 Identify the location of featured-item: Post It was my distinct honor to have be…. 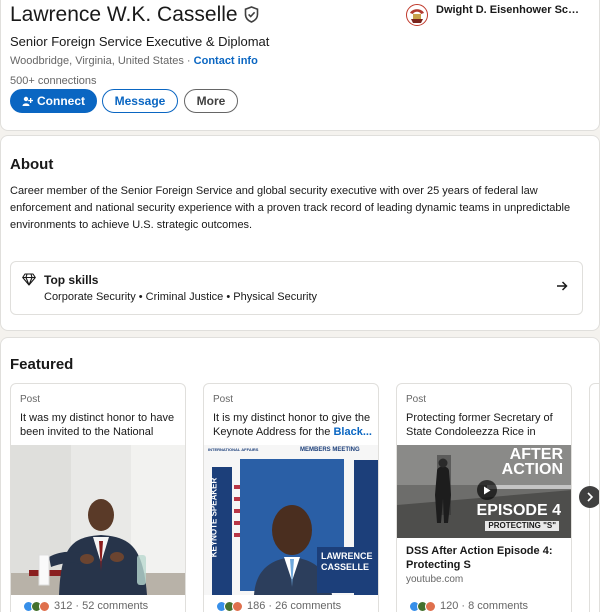
(98, 497).